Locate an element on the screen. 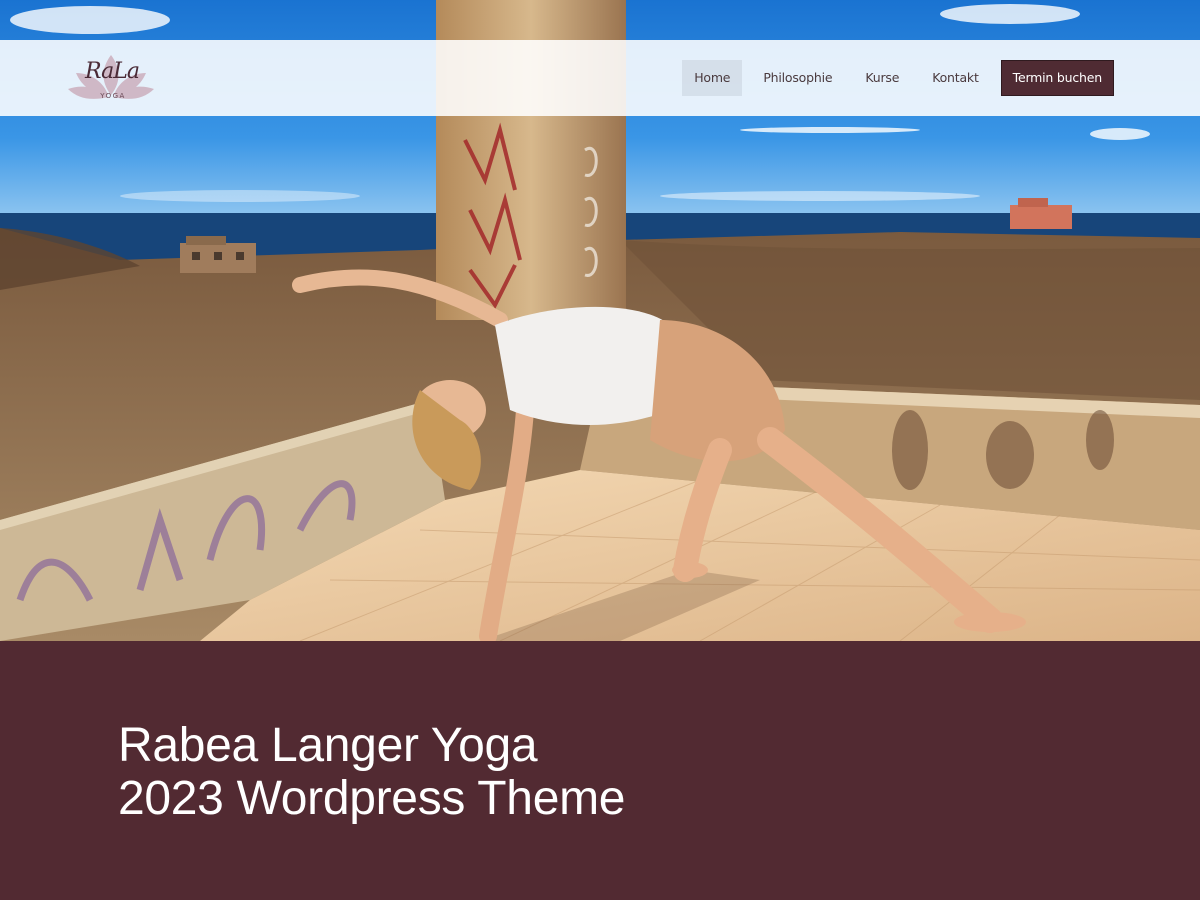  book-appointment-button: Termin buchen is located at coordinates (1057, 78).